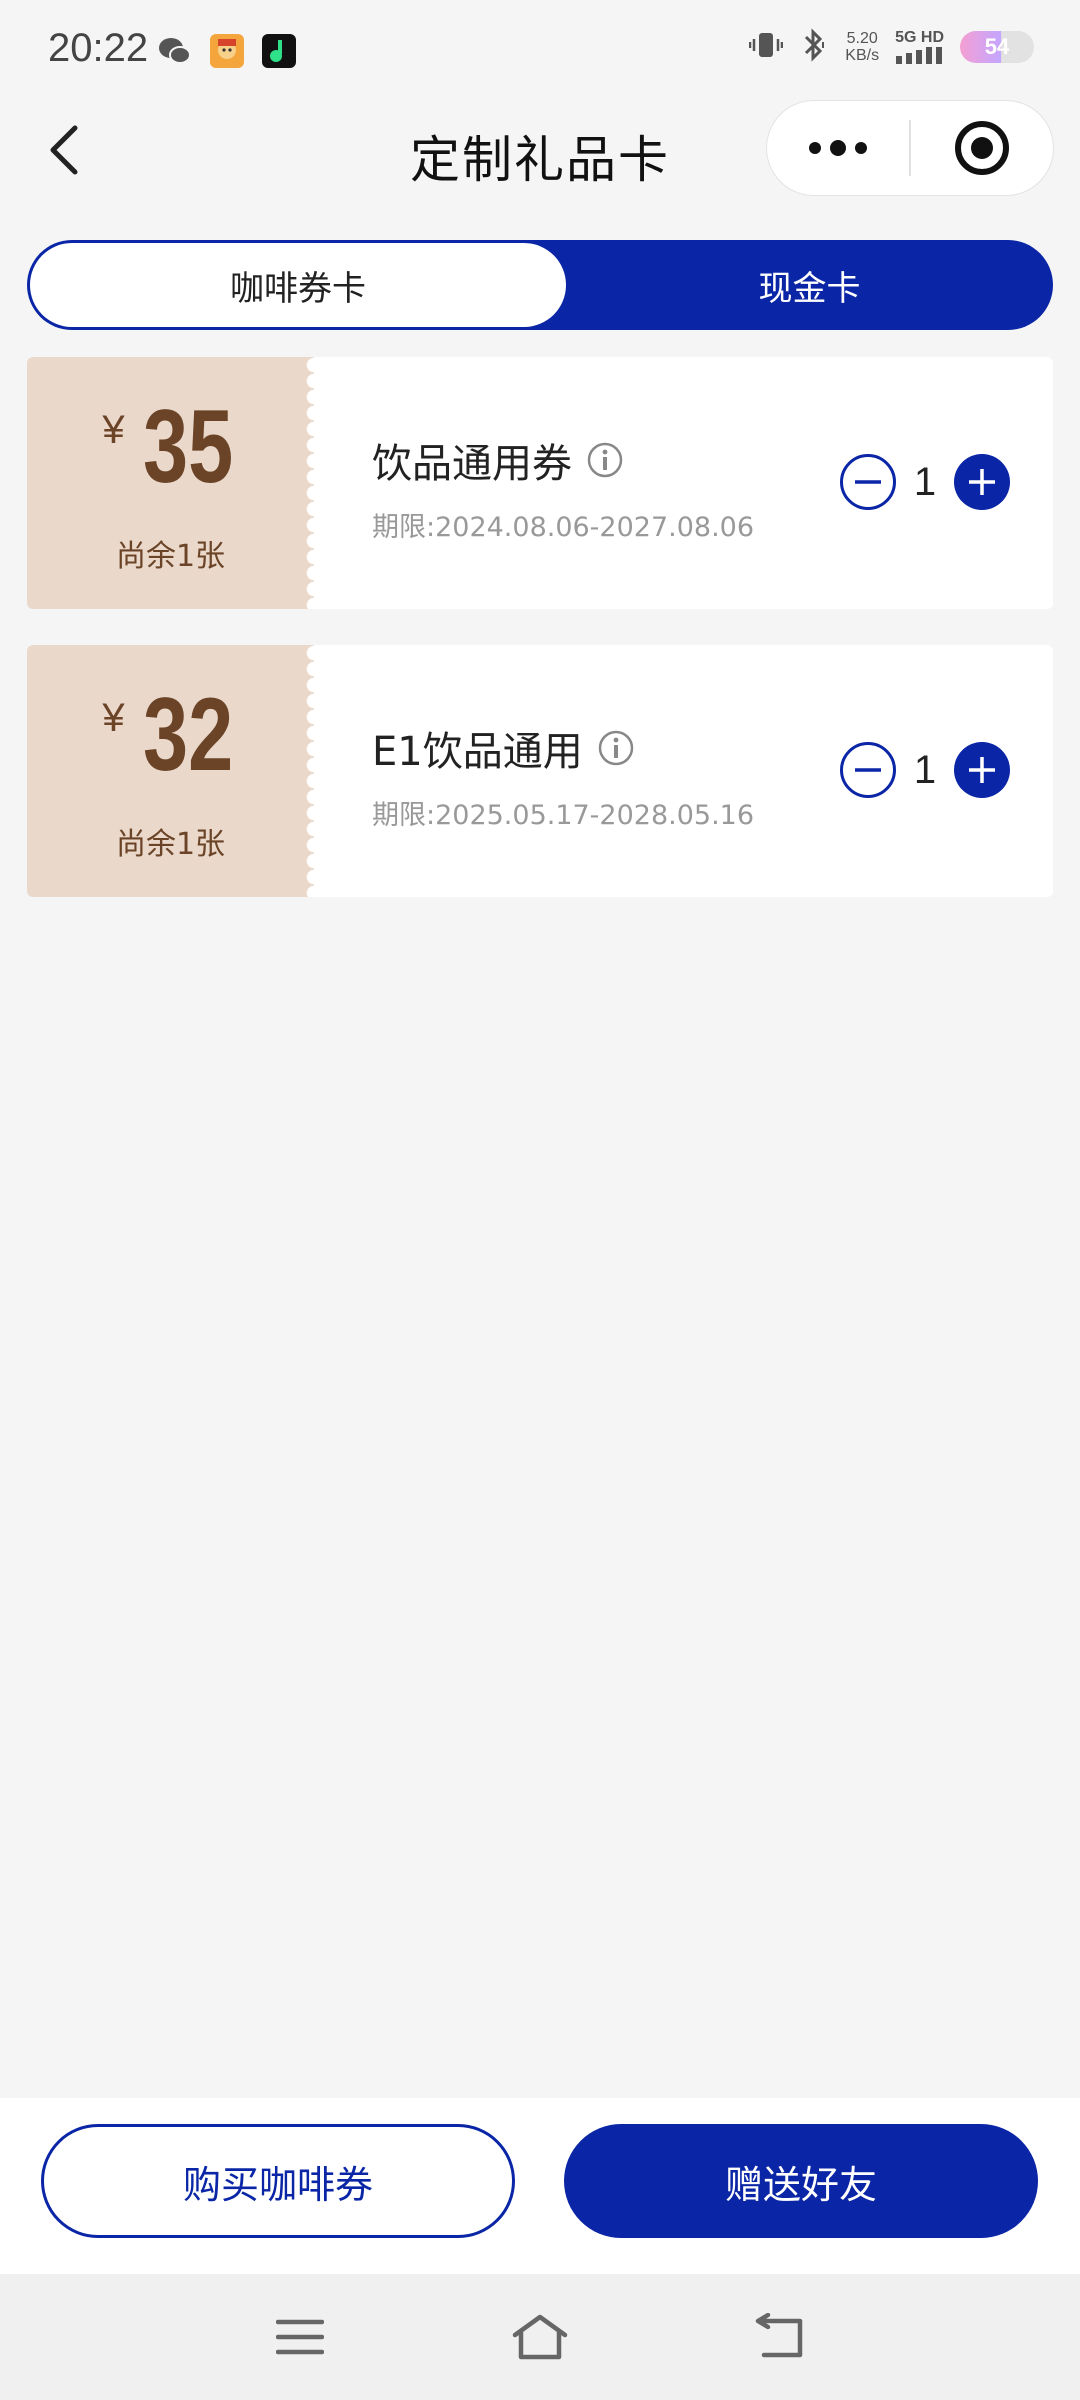  Describe the element at coordinates (801, 2181) in the screenshot. I see `gift-to-friend-button: 赠送好友` at that location.